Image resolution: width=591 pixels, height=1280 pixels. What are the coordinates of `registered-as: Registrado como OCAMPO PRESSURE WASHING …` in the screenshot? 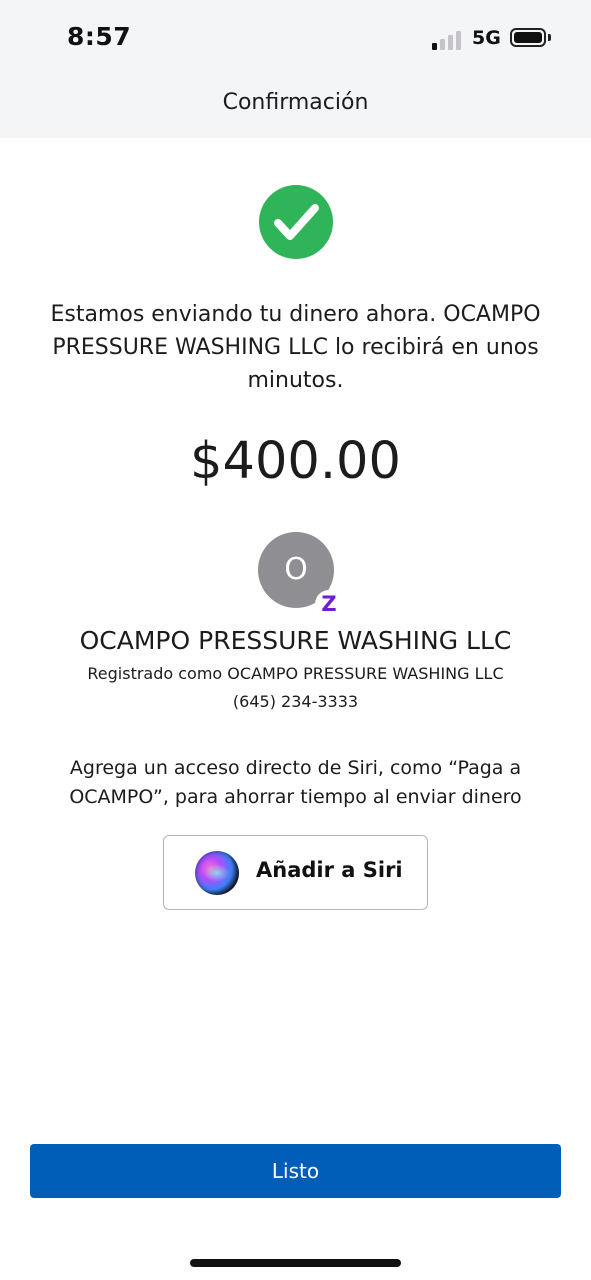 It's located at (295, 673).